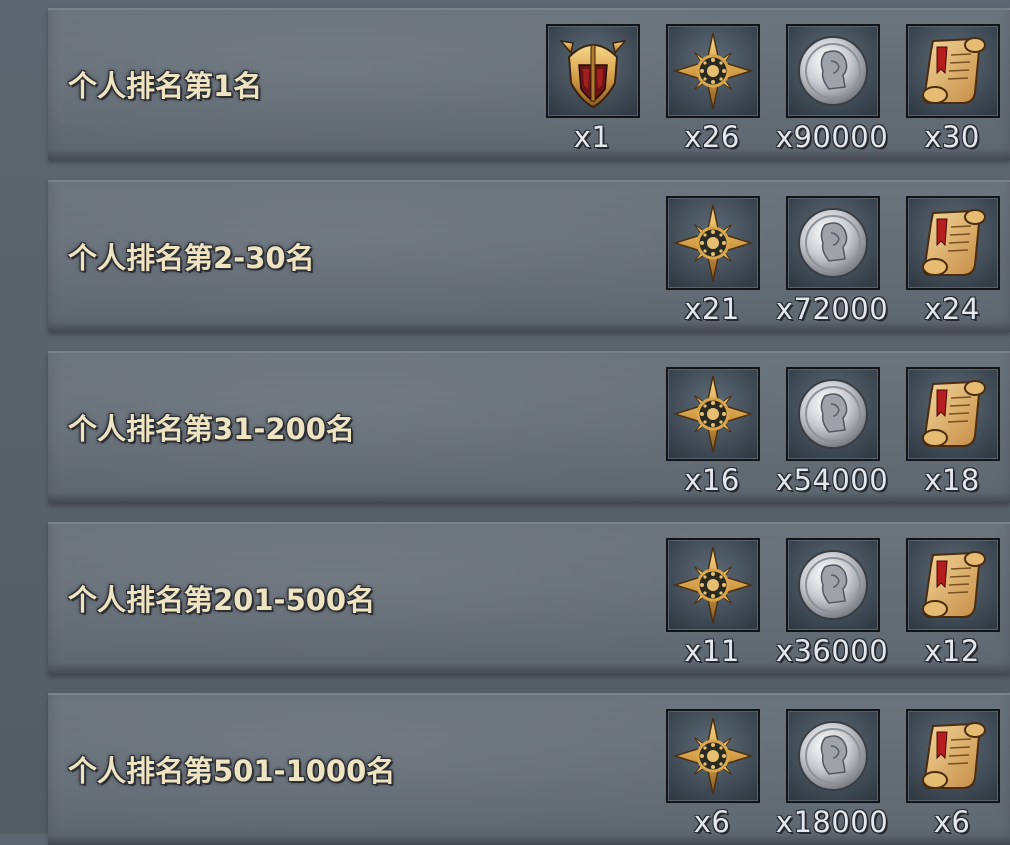 The height and width of the screenshot is (845, 1010). I want to click on reward-item: x72000, so click(832, 257).